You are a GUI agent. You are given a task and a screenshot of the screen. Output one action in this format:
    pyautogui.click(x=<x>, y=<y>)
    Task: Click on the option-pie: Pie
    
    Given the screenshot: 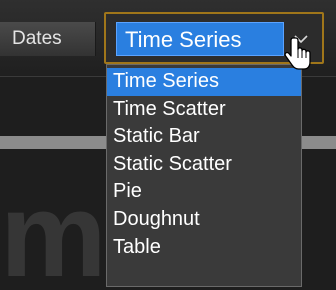 What is the action you would take?
    pyautogui.click(x=204, y=192)
    